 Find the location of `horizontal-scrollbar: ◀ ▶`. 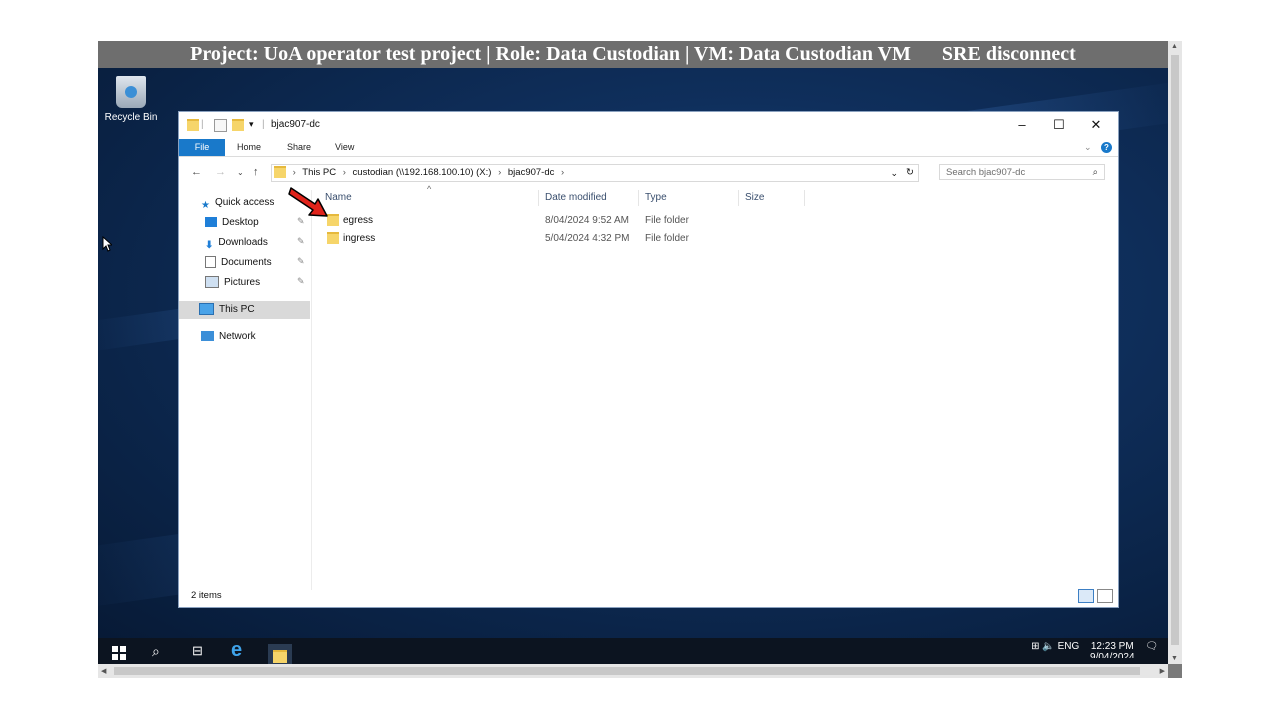

horizontal-scrollbar: ◀ ▶ is located at coordinates (633, 671).